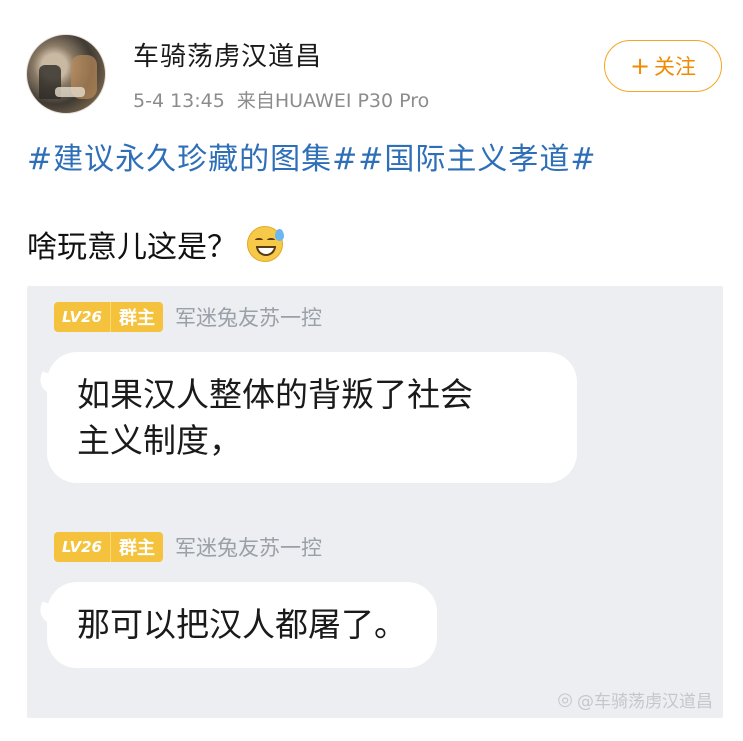 The width and height of the screenshot is (743, 741). Describe the element at coordinates (275, 394) in the screenshot. I see `message-text-line: 如果汉人整体的背叛了社会` at that location.